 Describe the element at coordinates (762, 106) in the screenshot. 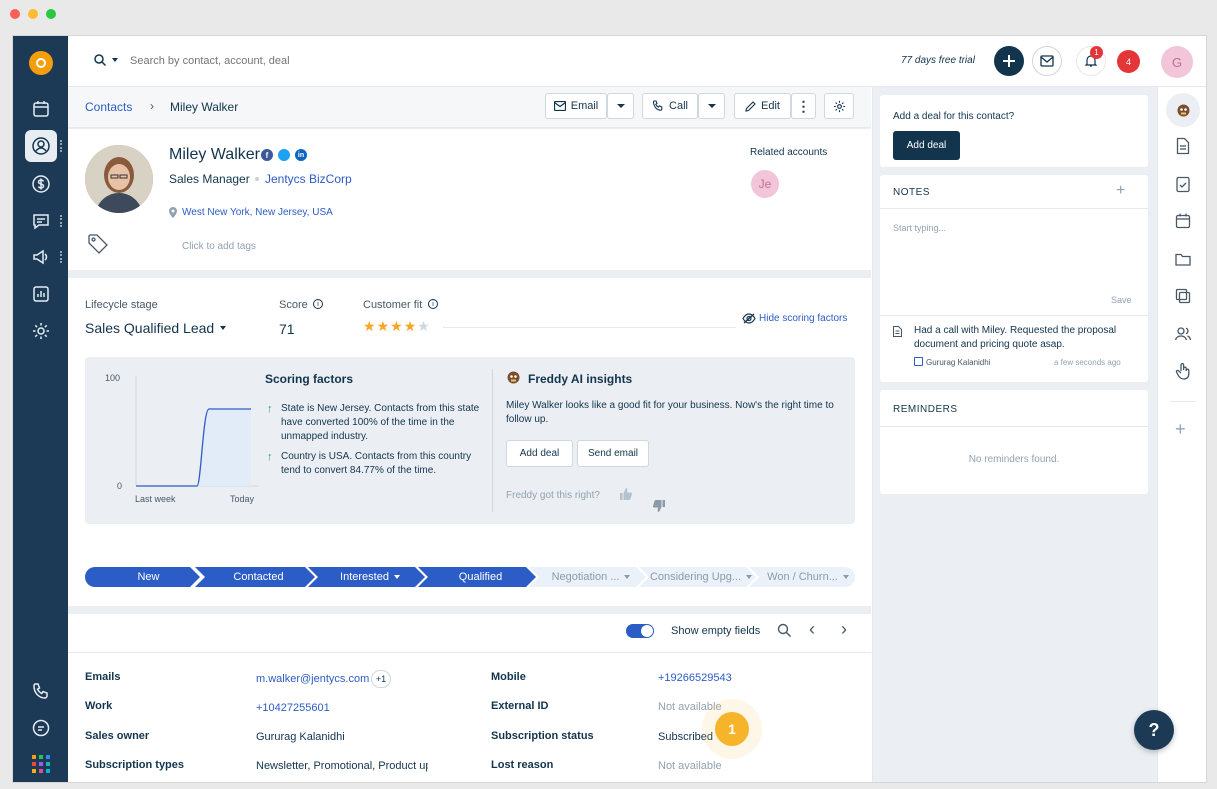

I see `edit-button: Edit` at that location.